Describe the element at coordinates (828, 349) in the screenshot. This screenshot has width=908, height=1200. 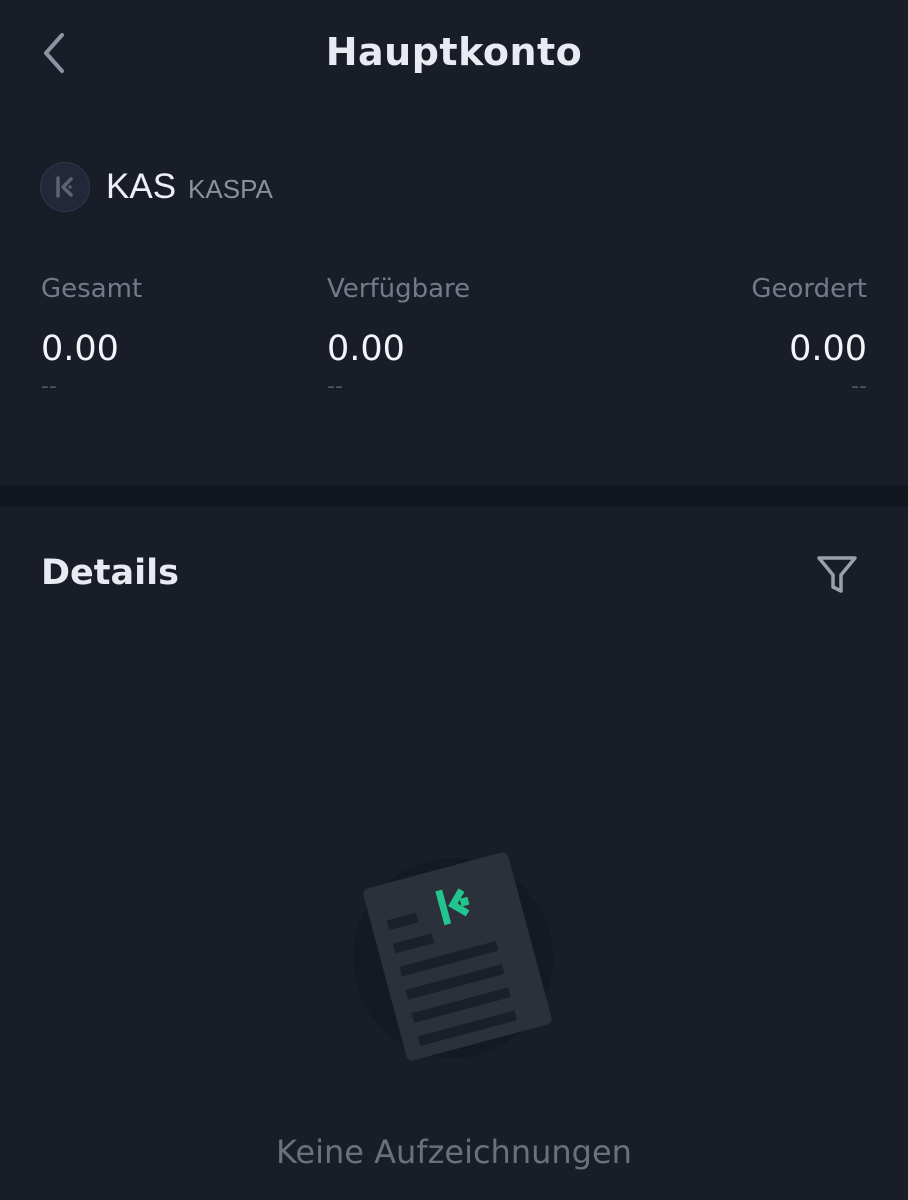
I see `stat-ordered-value: 0.00` at that location.